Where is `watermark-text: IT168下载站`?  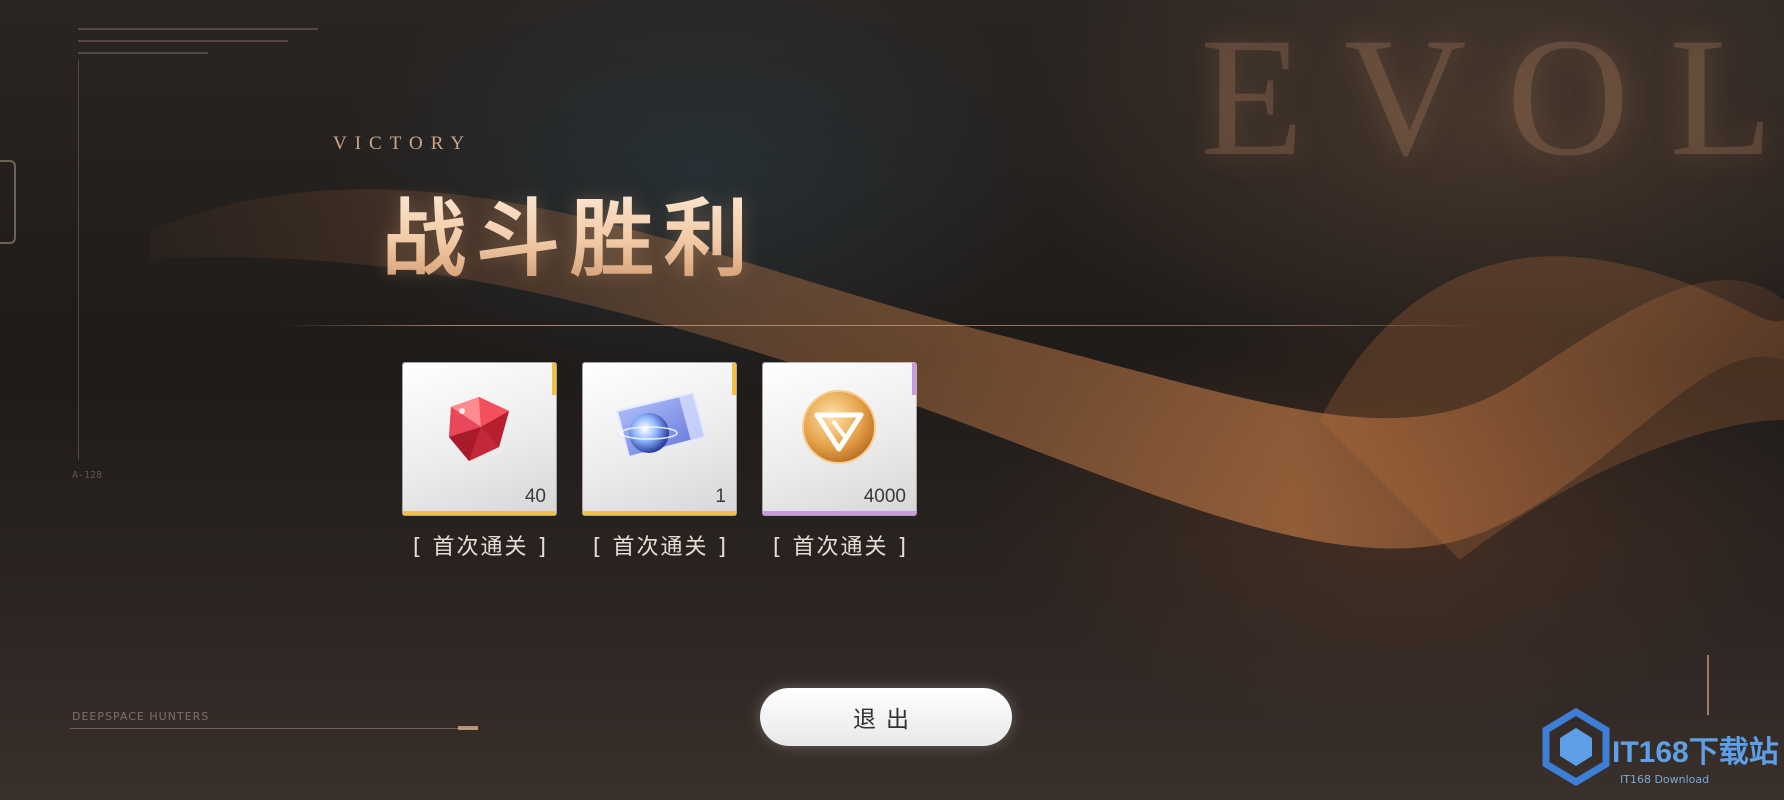 watermark-text: IT168下载站 is located at coordinates (1695, 752).